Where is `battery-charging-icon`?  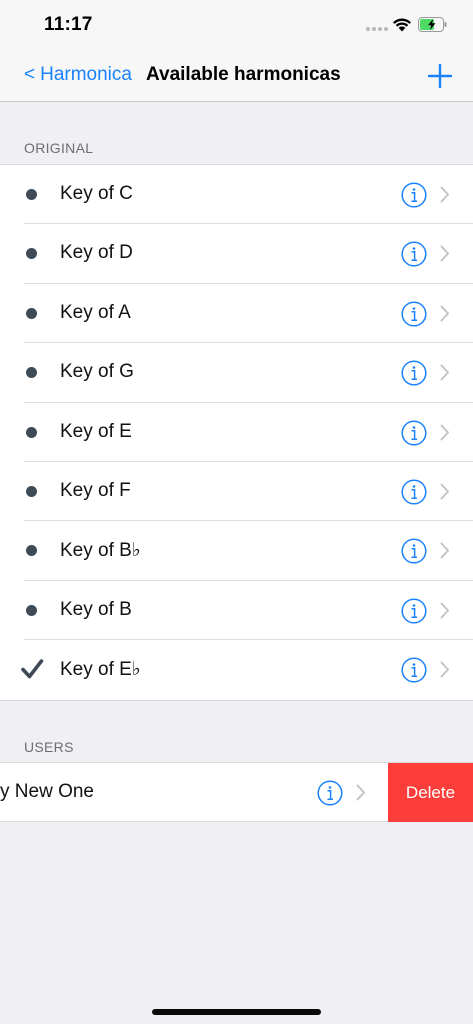 battery-charging-icon is located at coordinates (432, 24).